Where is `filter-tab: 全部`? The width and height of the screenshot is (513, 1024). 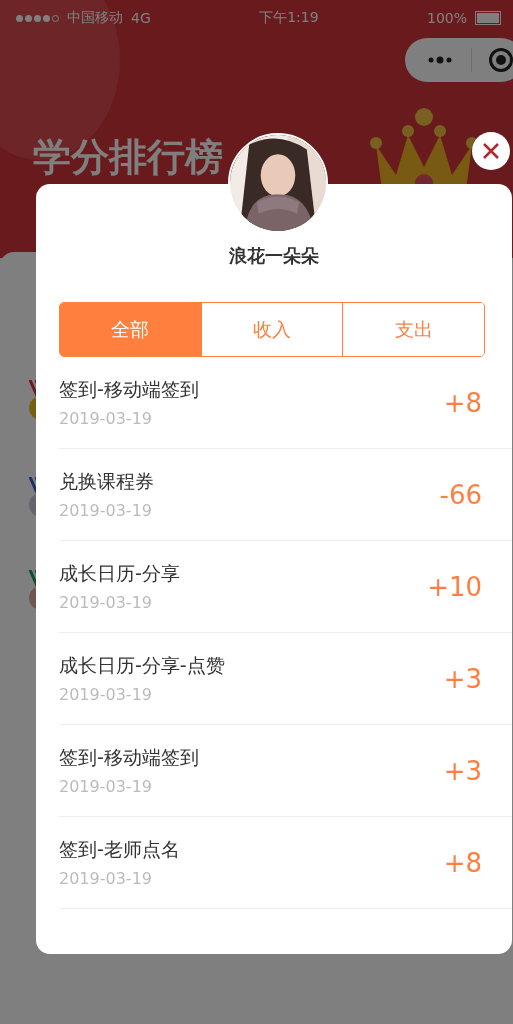 filter-tab: 全部 is located at coordinates (130, 329).